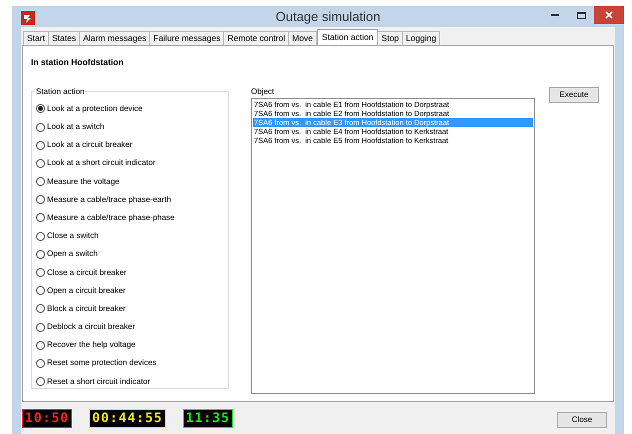 Image resolution: width=632 pixels, height=434 pixels. I want to click on radio-label: Look at a switch, so click(75, 127).